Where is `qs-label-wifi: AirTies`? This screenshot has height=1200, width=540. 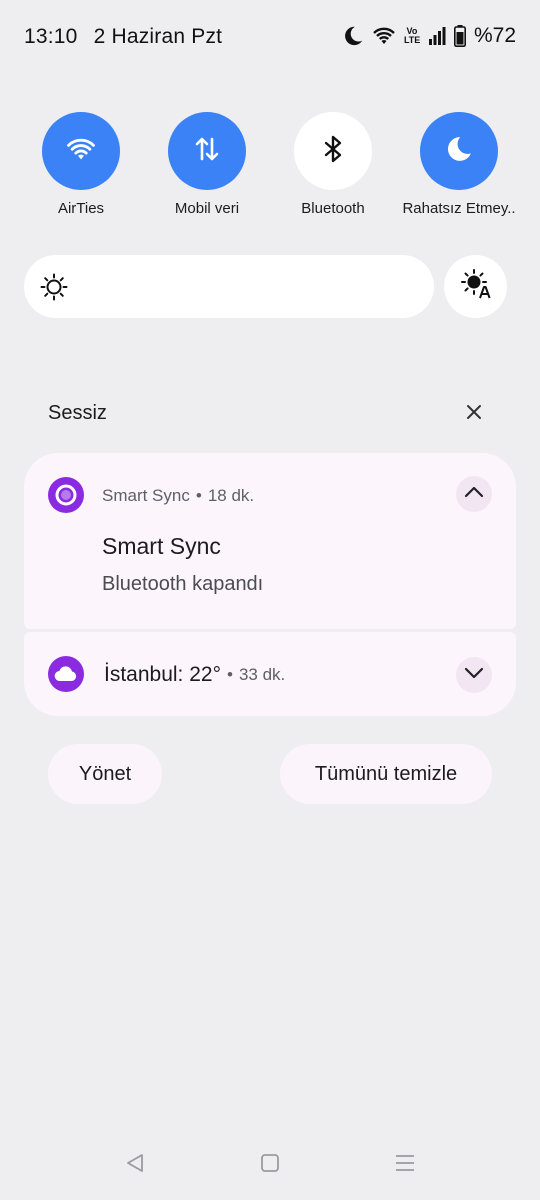 qs-label-wifi: AirTies is located at coordinates (81, 208).